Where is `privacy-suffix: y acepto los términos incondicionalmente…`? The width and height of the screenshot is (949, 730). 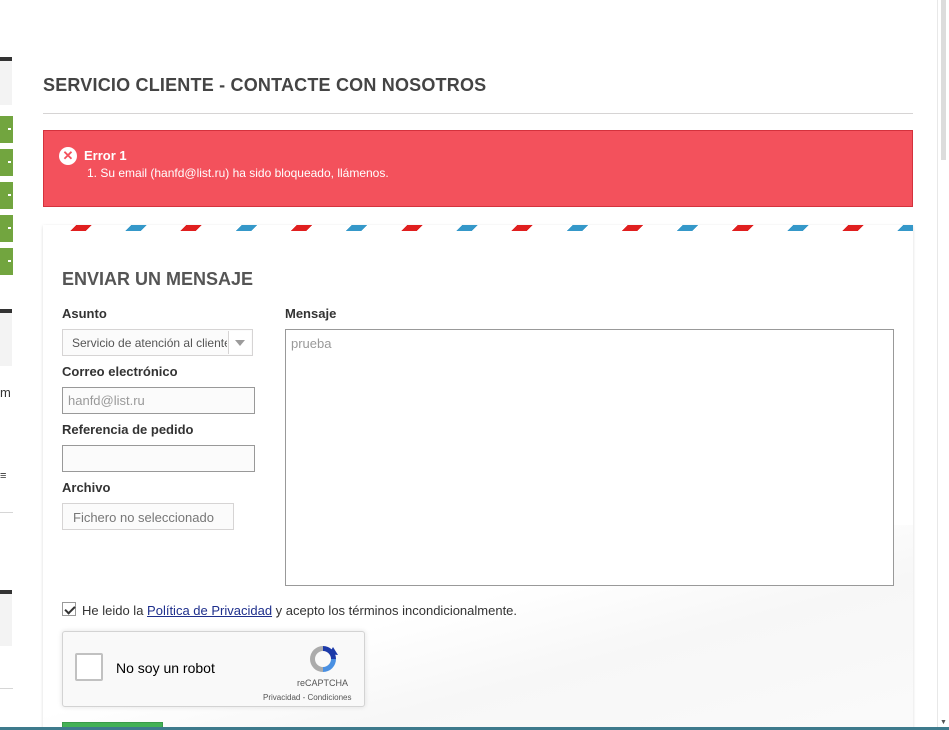
privacy-suffix: y acepto los términos incondicionalmente… is located at coordinates (395, 610).